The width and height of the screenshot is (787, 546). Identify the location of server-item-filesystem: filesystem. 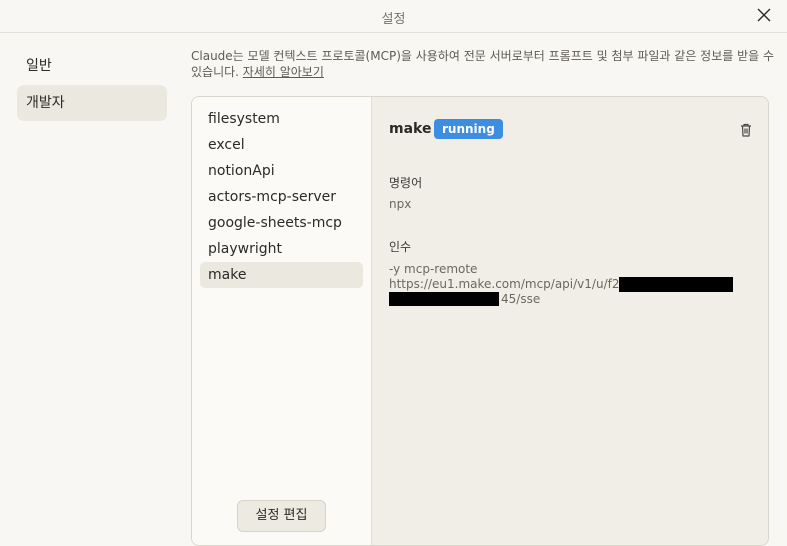
(281, 119).